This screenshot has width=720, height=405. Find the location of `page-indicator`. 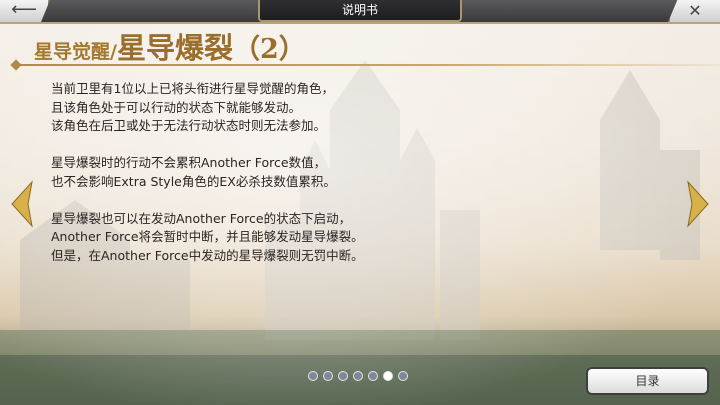

page-indicator is located at coordinates (360, 377).